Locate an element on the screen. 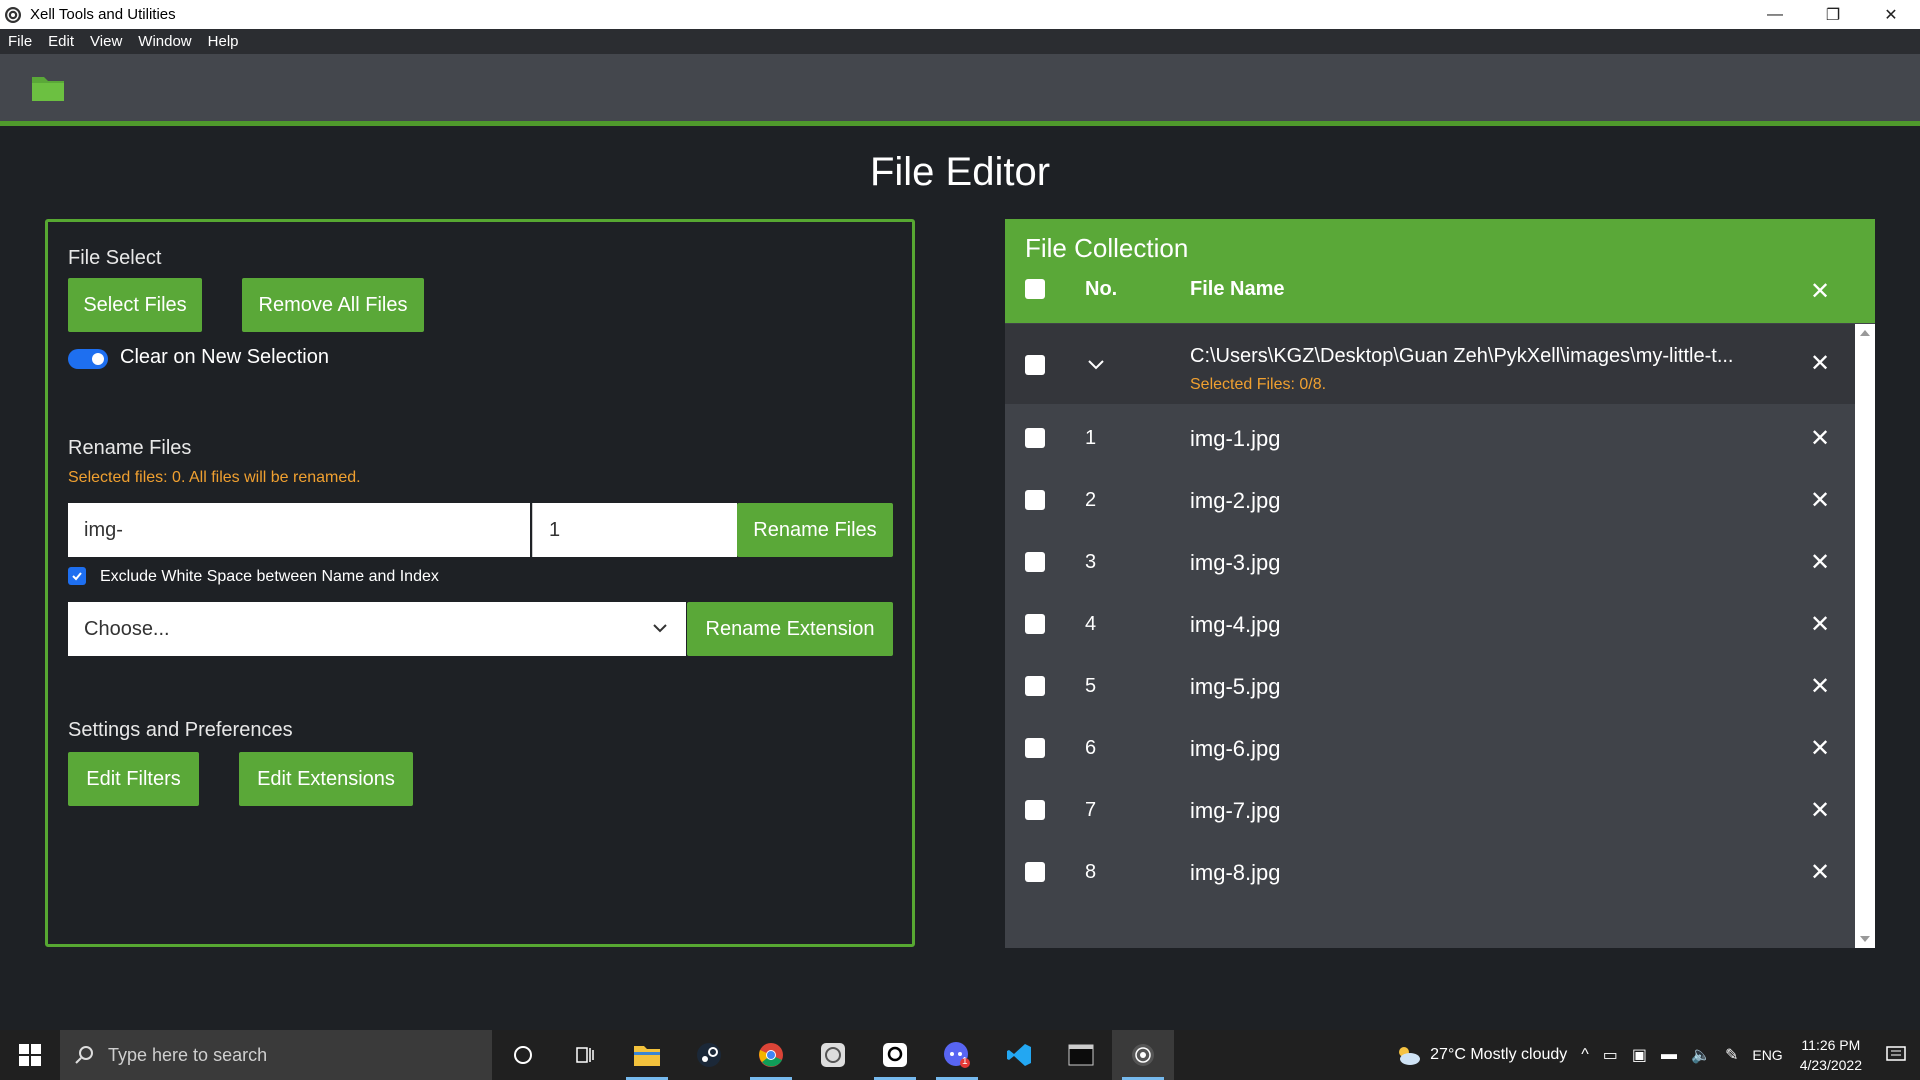 The width and height of the screenshot is (1920, 1080). weather-widget: 27°C Mostly cloudy is located at coordinates (1480, 1055).